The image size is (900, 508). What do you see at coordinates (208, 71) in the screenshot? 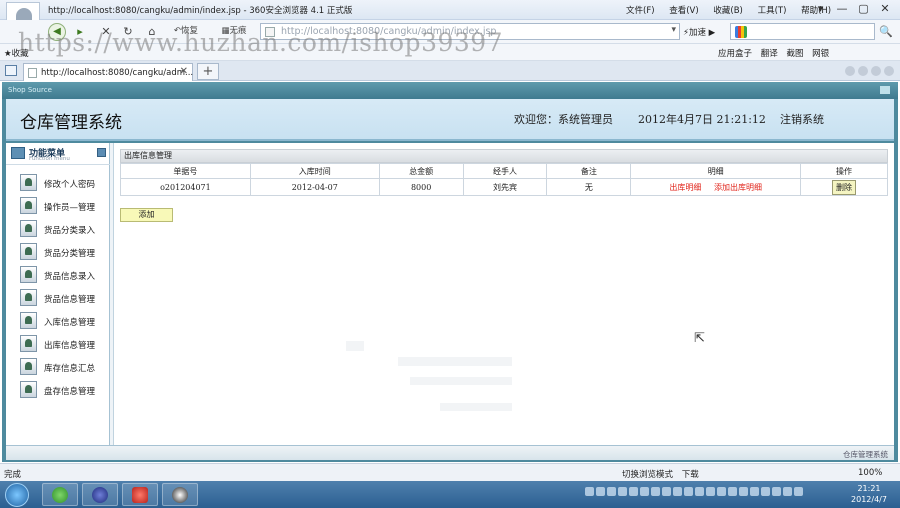
I see `new-tab-button: +` at bounding box center [208, 71].